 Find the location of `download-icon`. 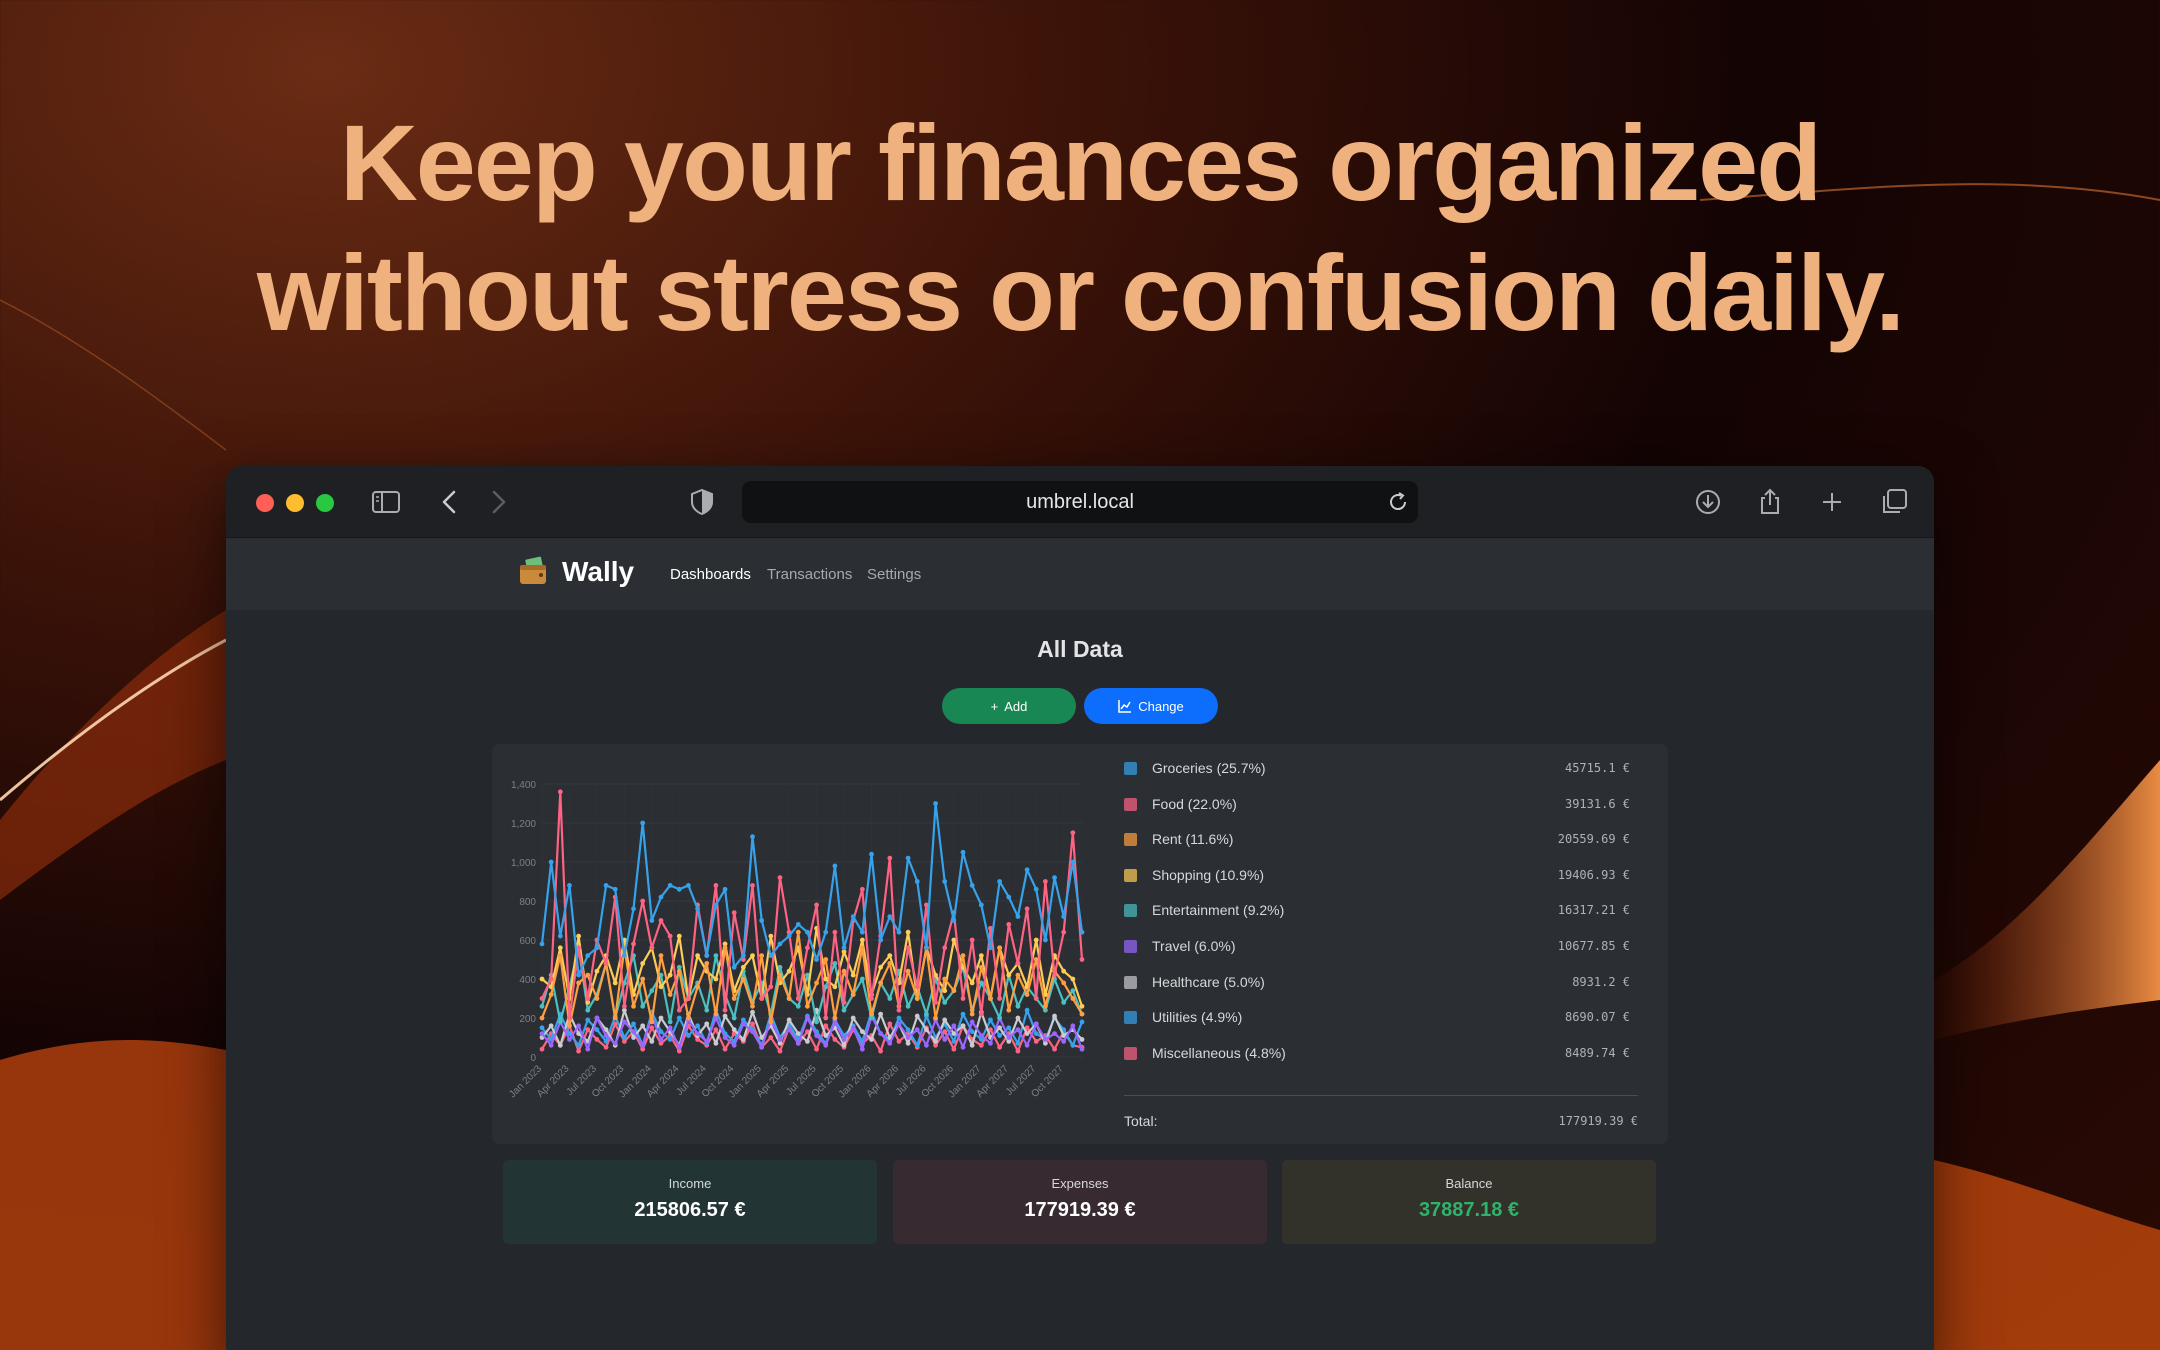

download-icon is located at coordinates (1708, 502).